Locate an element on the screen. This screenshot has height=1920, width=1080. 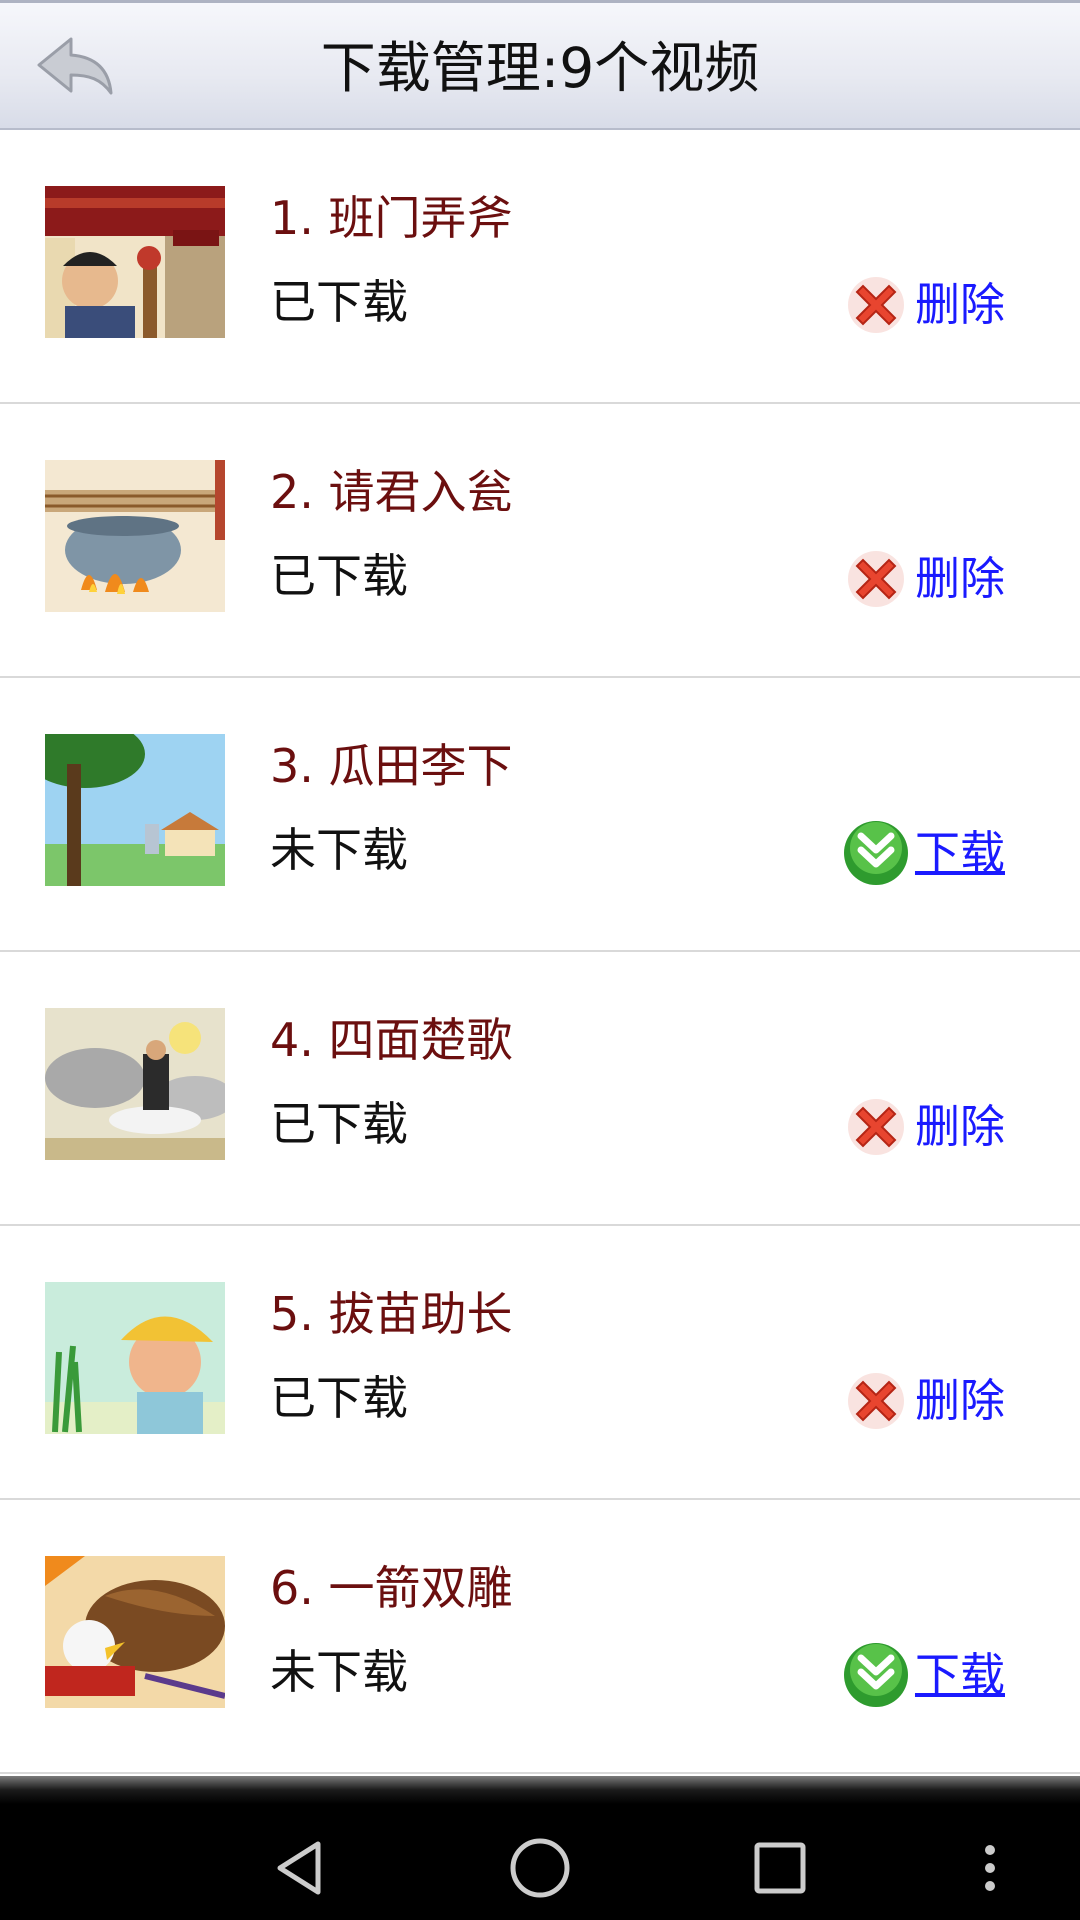
list-item: 4. 四面楚歌 已下载 删除 is located at coordinates (540, 1089).